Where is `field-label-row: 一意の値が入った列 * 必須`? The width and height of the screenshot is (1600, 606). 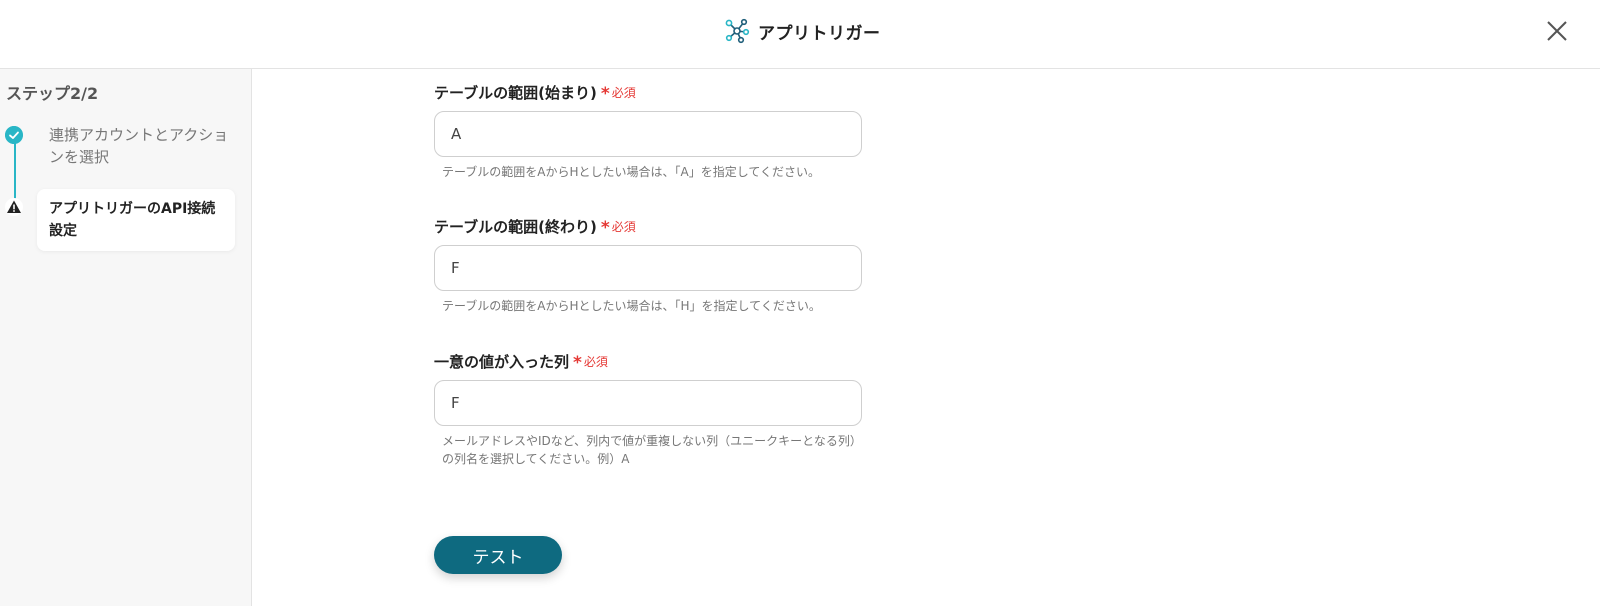
field-label-row: 一意の値が入った列 * 必須 is located at coordinates (649, 362).